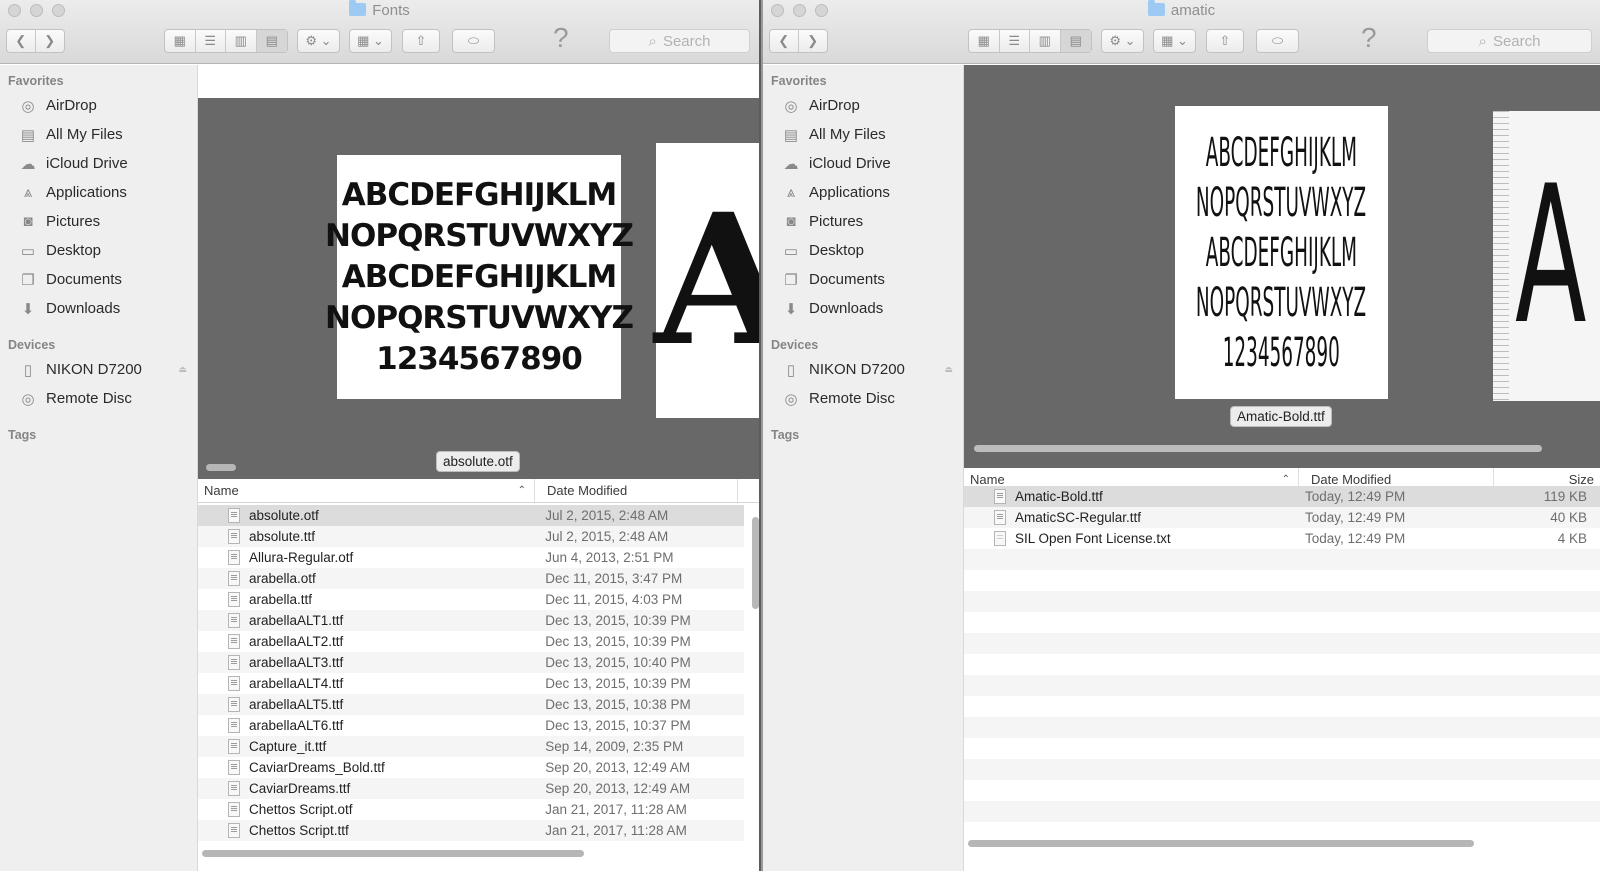 This screenshot has width=1600, height=871. Describe the element at coordinates (301, 557) in the screenshot. I see `file-name: Allura-Regular.otf` at that location.